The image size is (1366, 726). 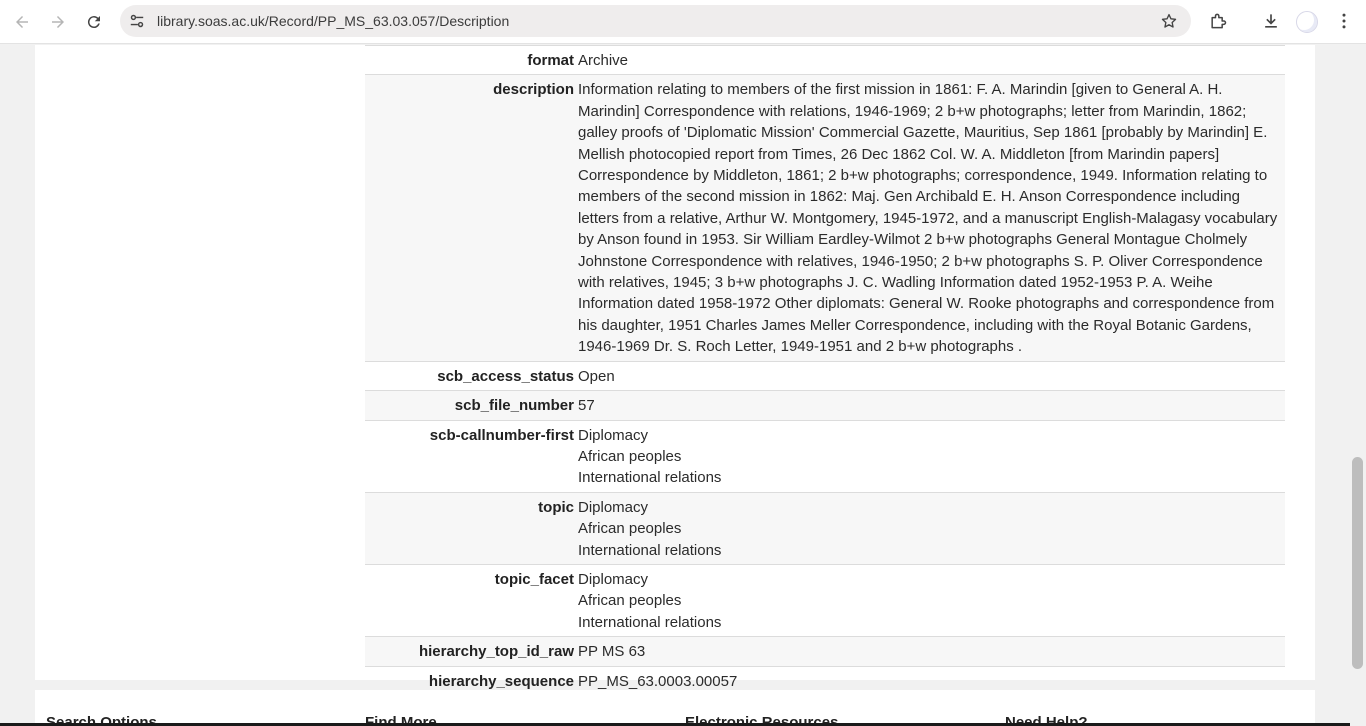 I want to click on reload-icon, so click(x=94, y=22).